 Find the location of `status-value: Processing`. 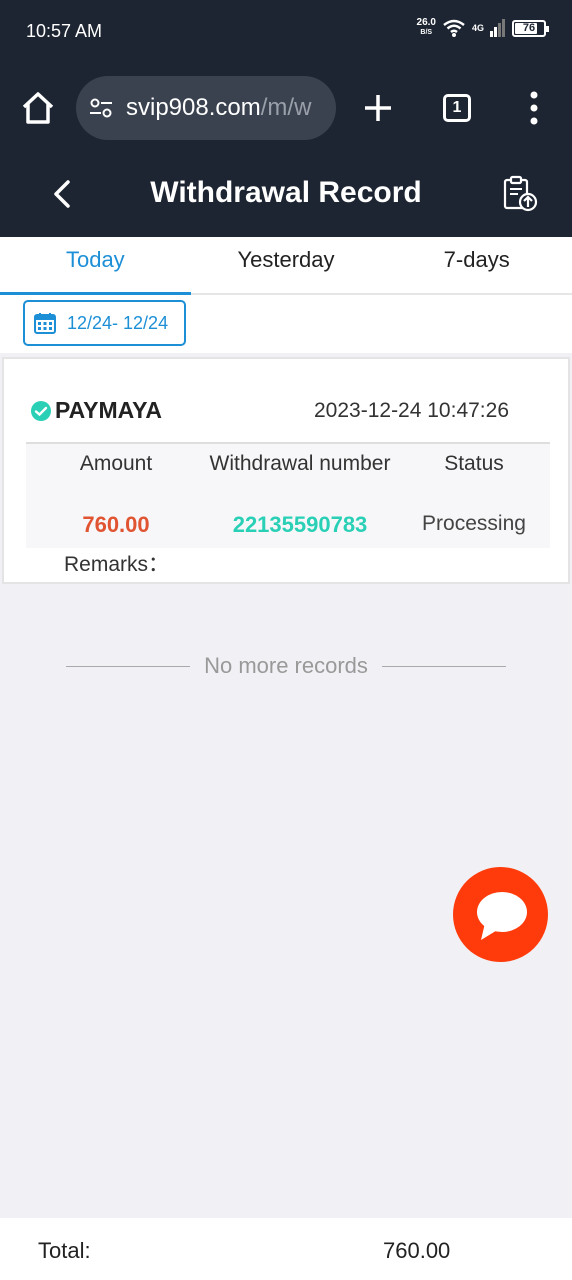

status-value: Processing is located at coordinates (474, 523).